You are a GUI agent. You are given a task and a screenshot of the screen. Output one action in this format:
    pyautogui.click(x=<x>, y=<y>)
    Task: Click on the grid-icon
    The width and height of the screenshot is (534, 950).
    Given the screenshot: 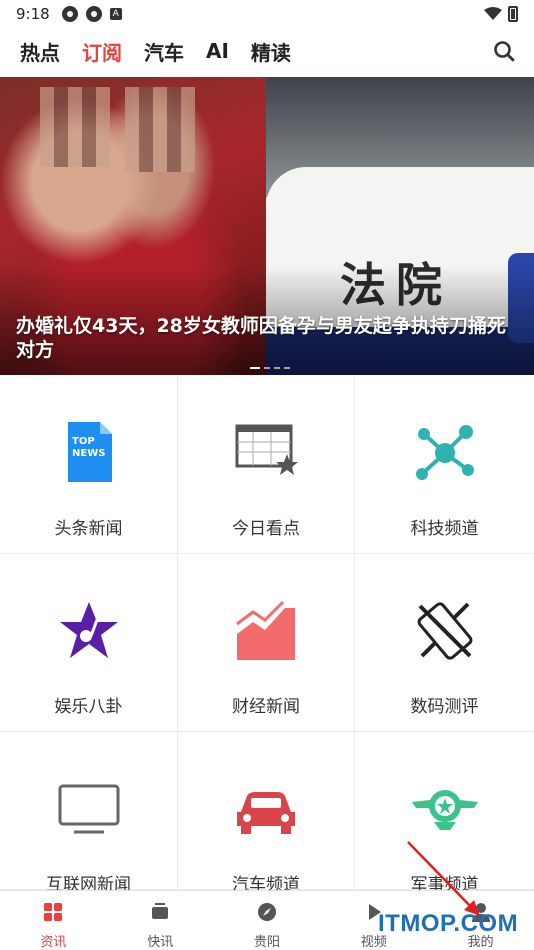 What is the action you would take?
    pyautogui.click(x=53, y=912)
    